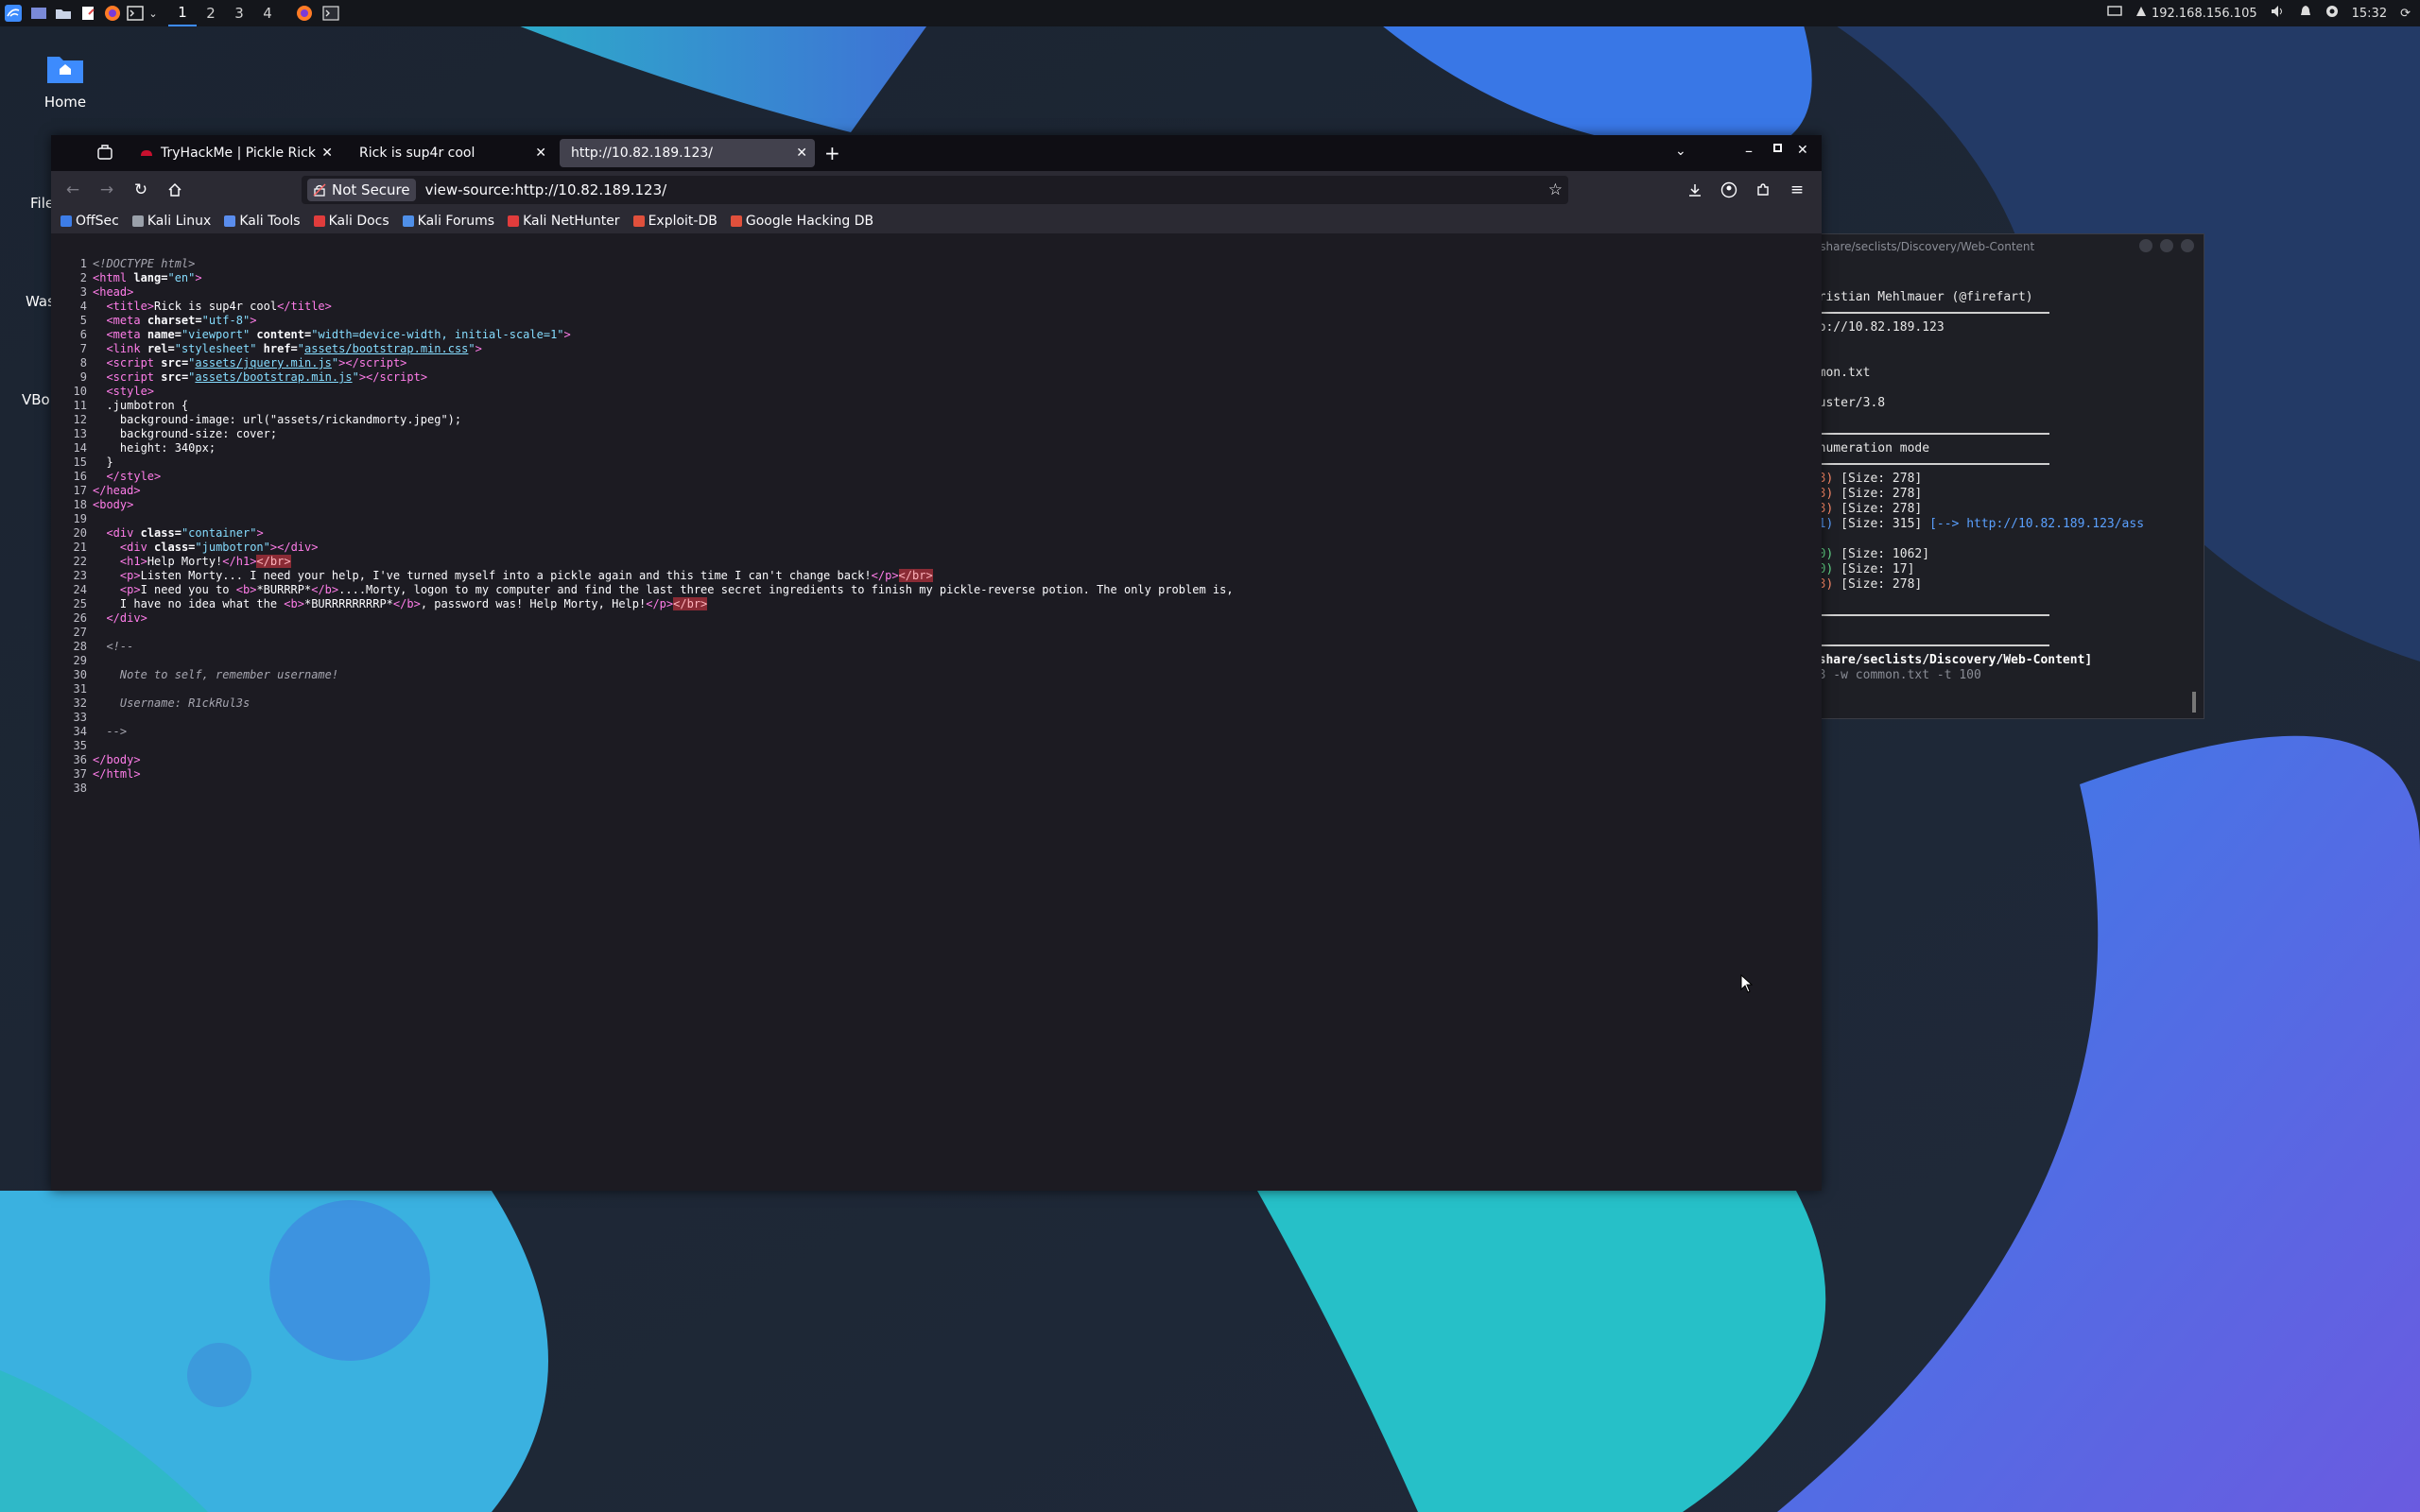 The image size is (2420, 1512). What do you see at coordinates (83, 306) in the screenshot?
I see `line-number: 4` at bounding box center [83, 306].